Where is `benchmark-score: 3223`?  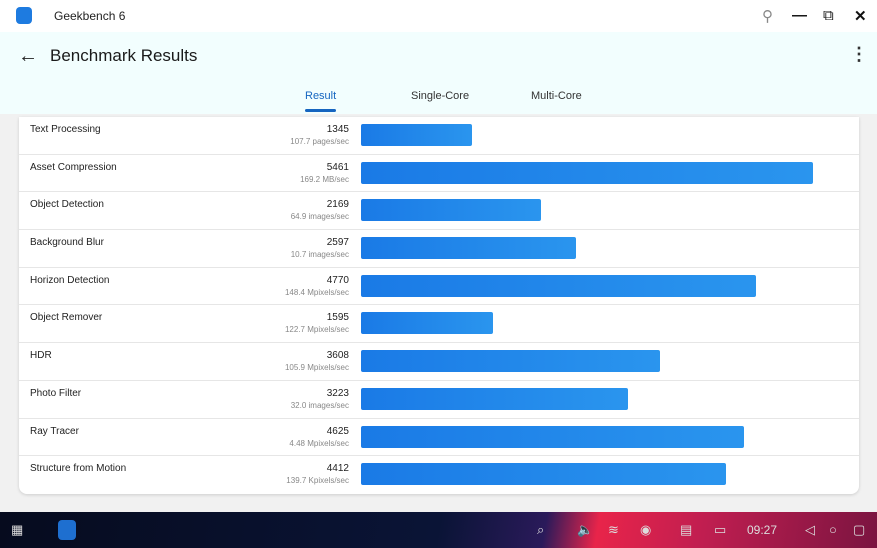
benchmark-score: 3223 is located at coordinates (337, 393).